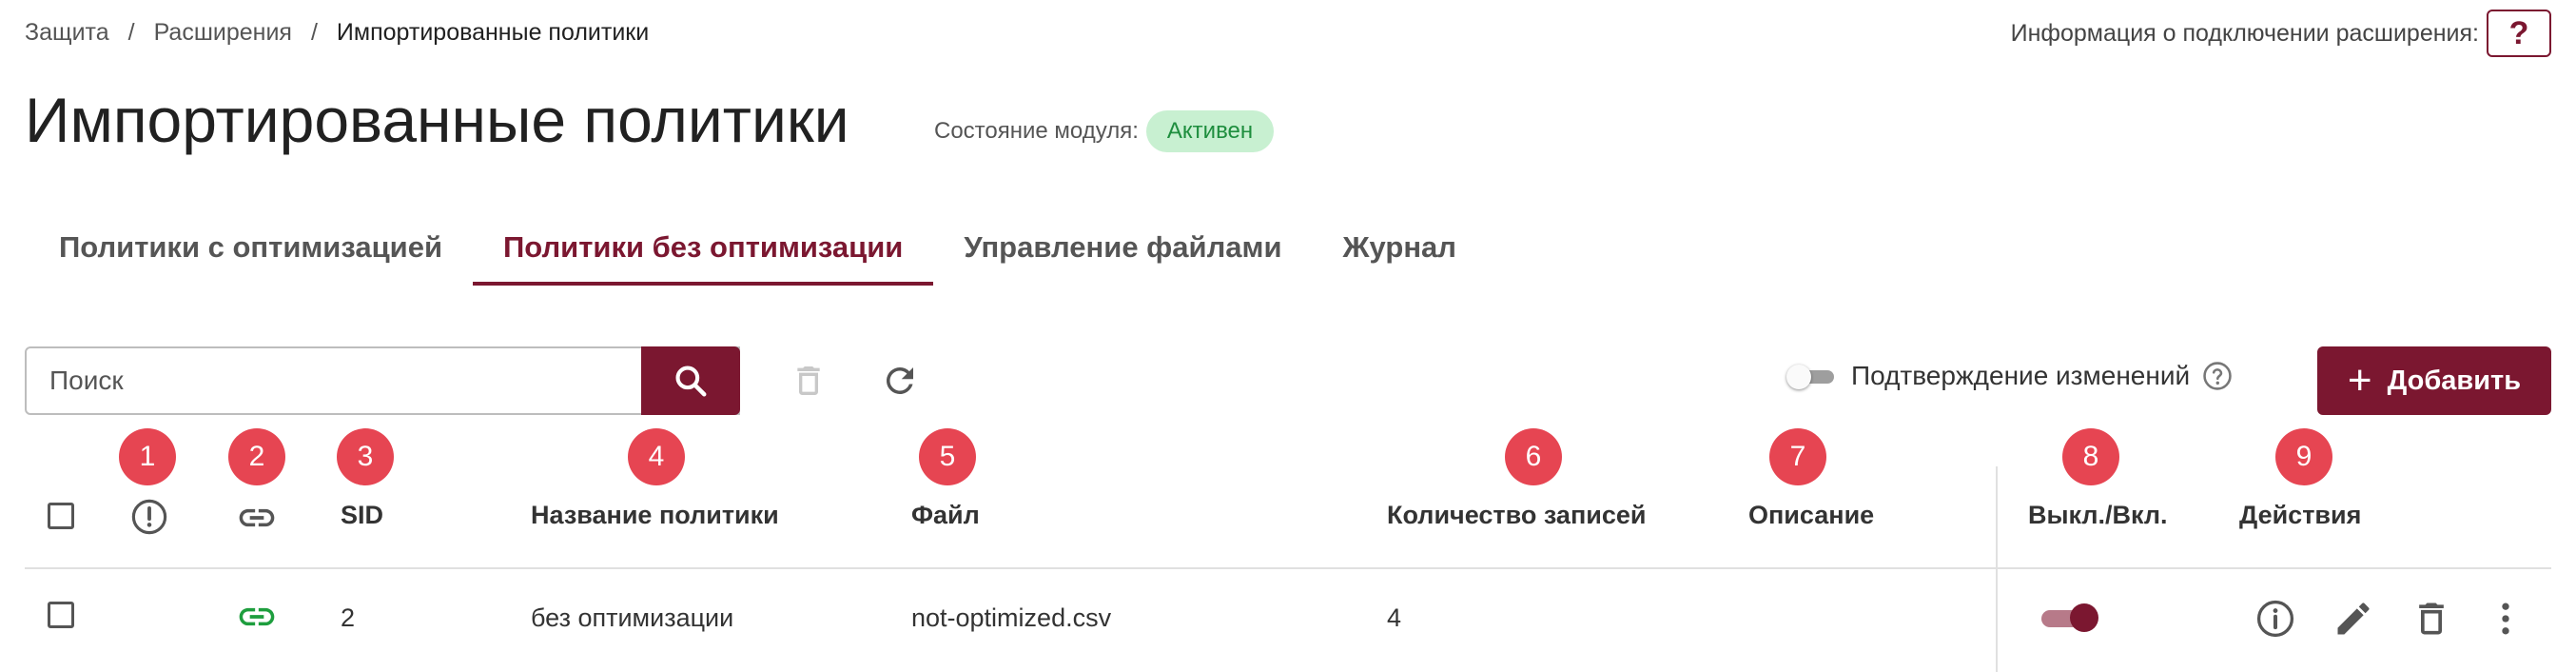 The image size is (2576, 672). Describe the element at coordinates (656, 457) in the screenshot. I see `marker-4: 4` at that location.